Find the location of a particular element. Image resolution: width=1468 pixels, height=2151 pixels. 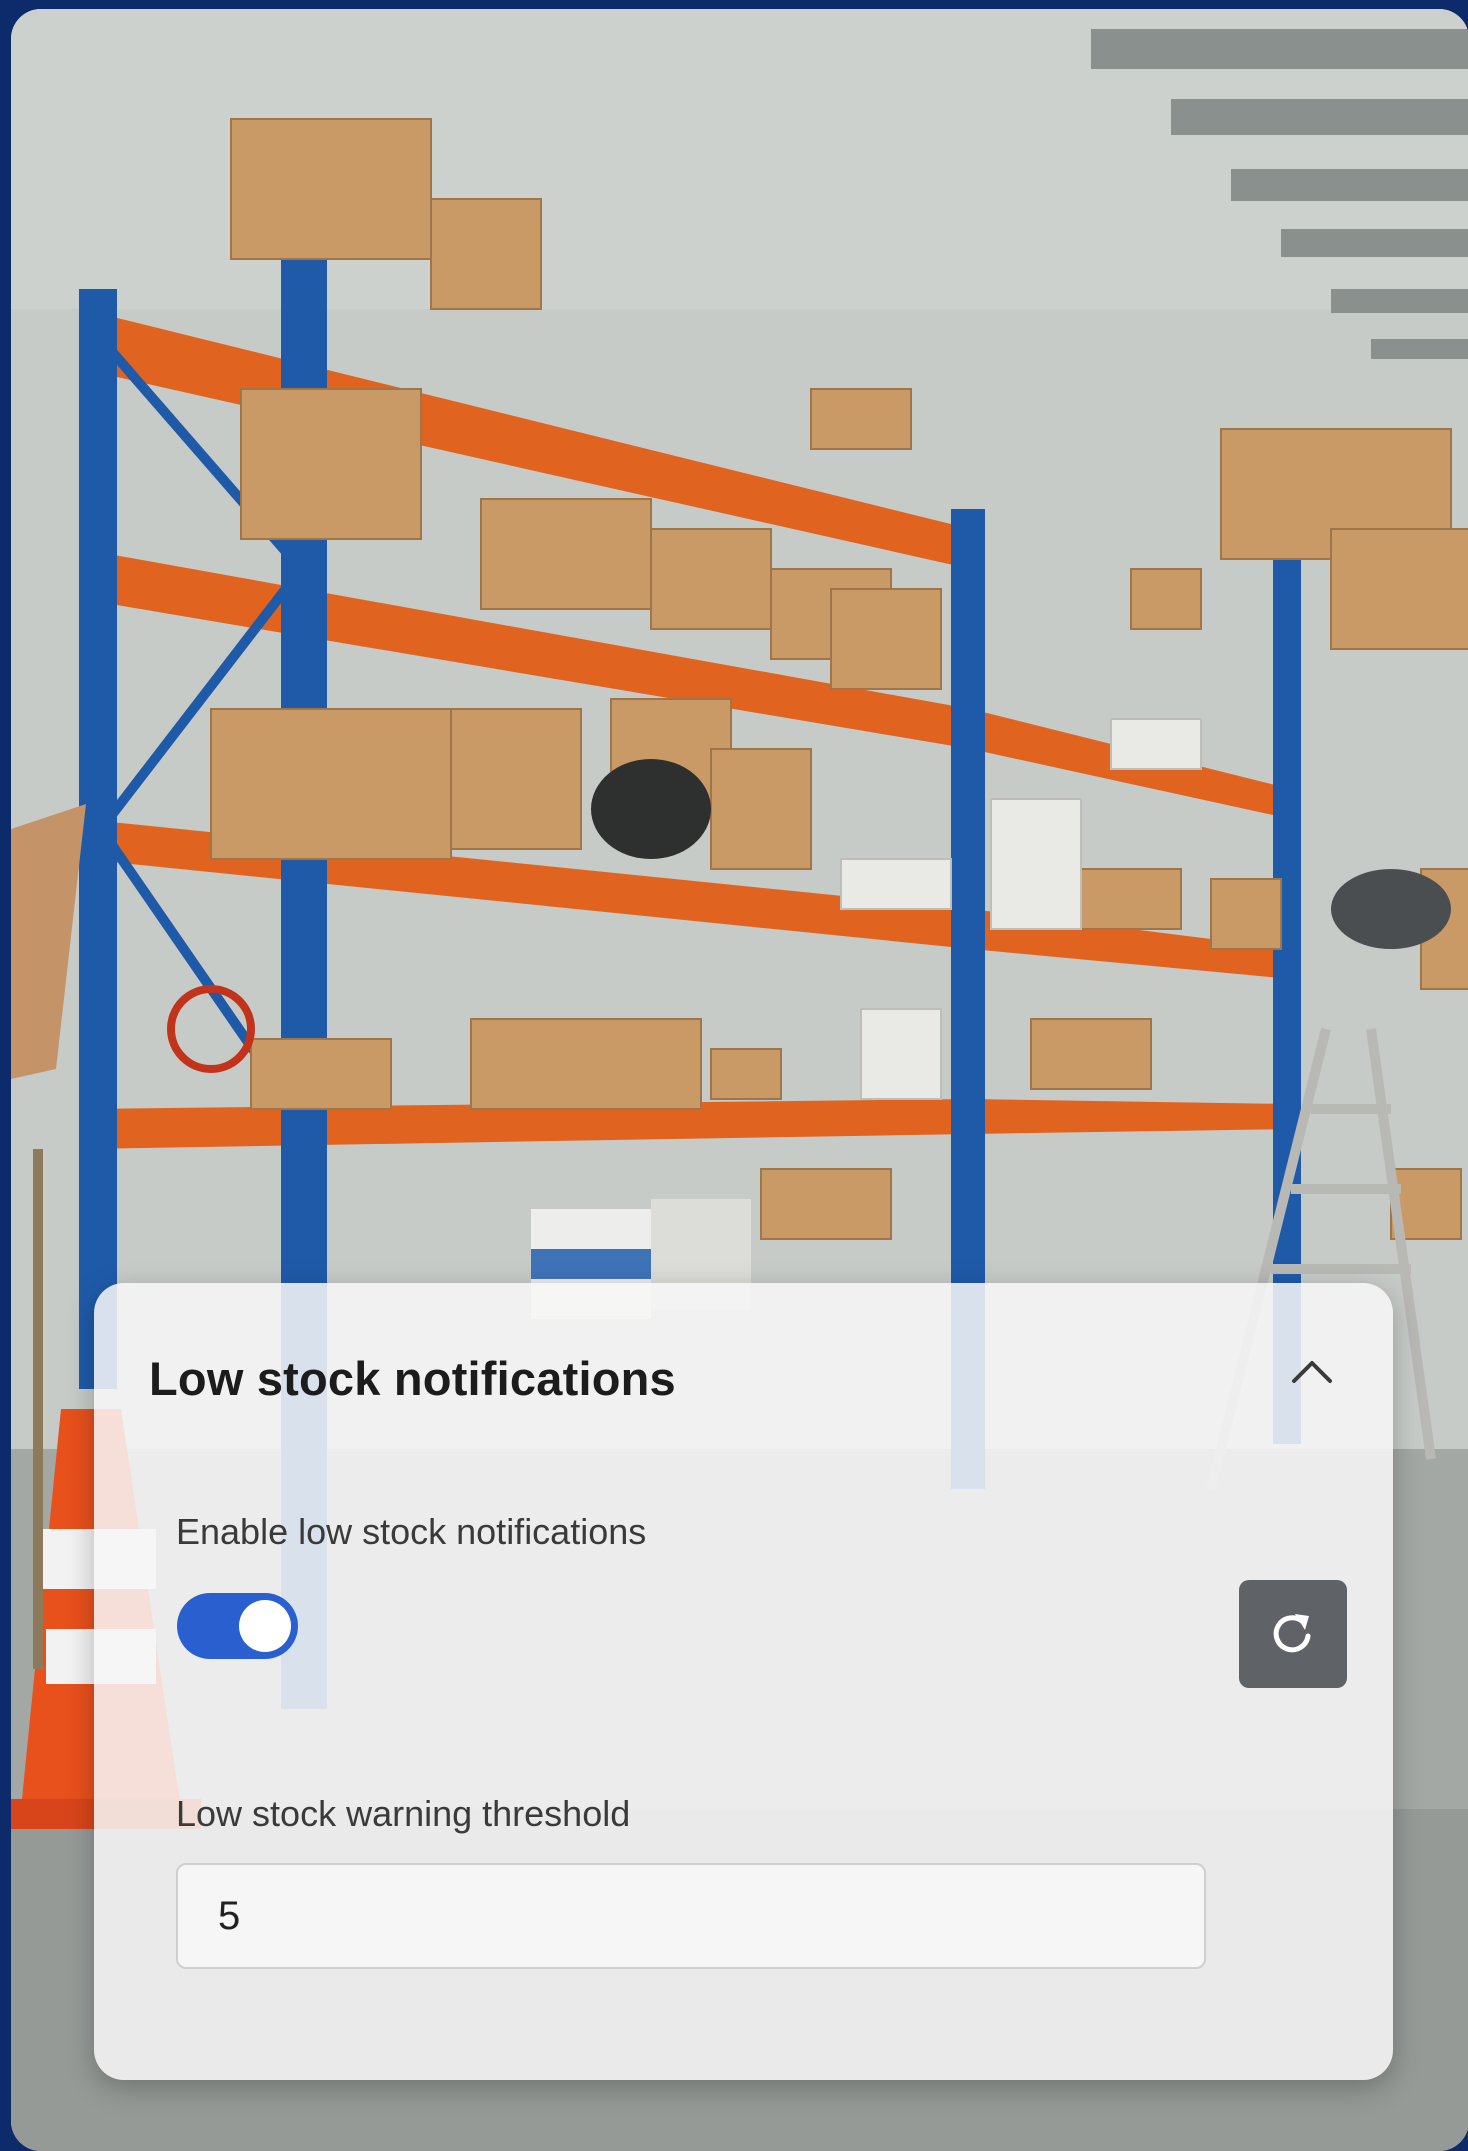

refresh-icon is located at coordinates (1292, 1633).